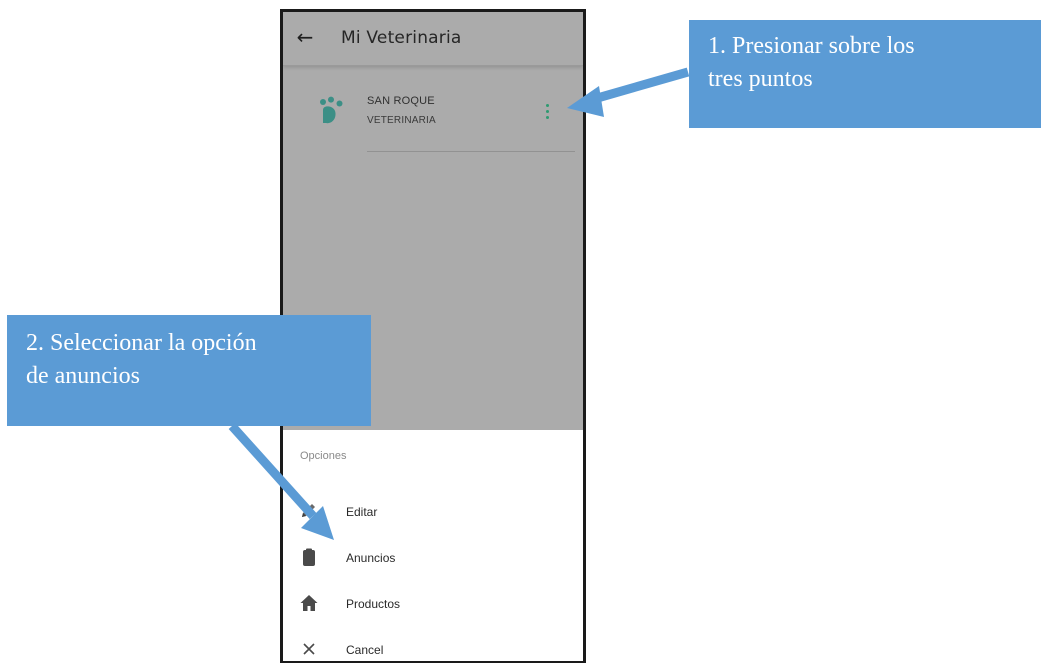 The width and height of the screenshot is (1041, 665). What do you see at coordinates (309, 557) in the screenshot?
I see `clipboard-icon` at bounding box center [309, 557].